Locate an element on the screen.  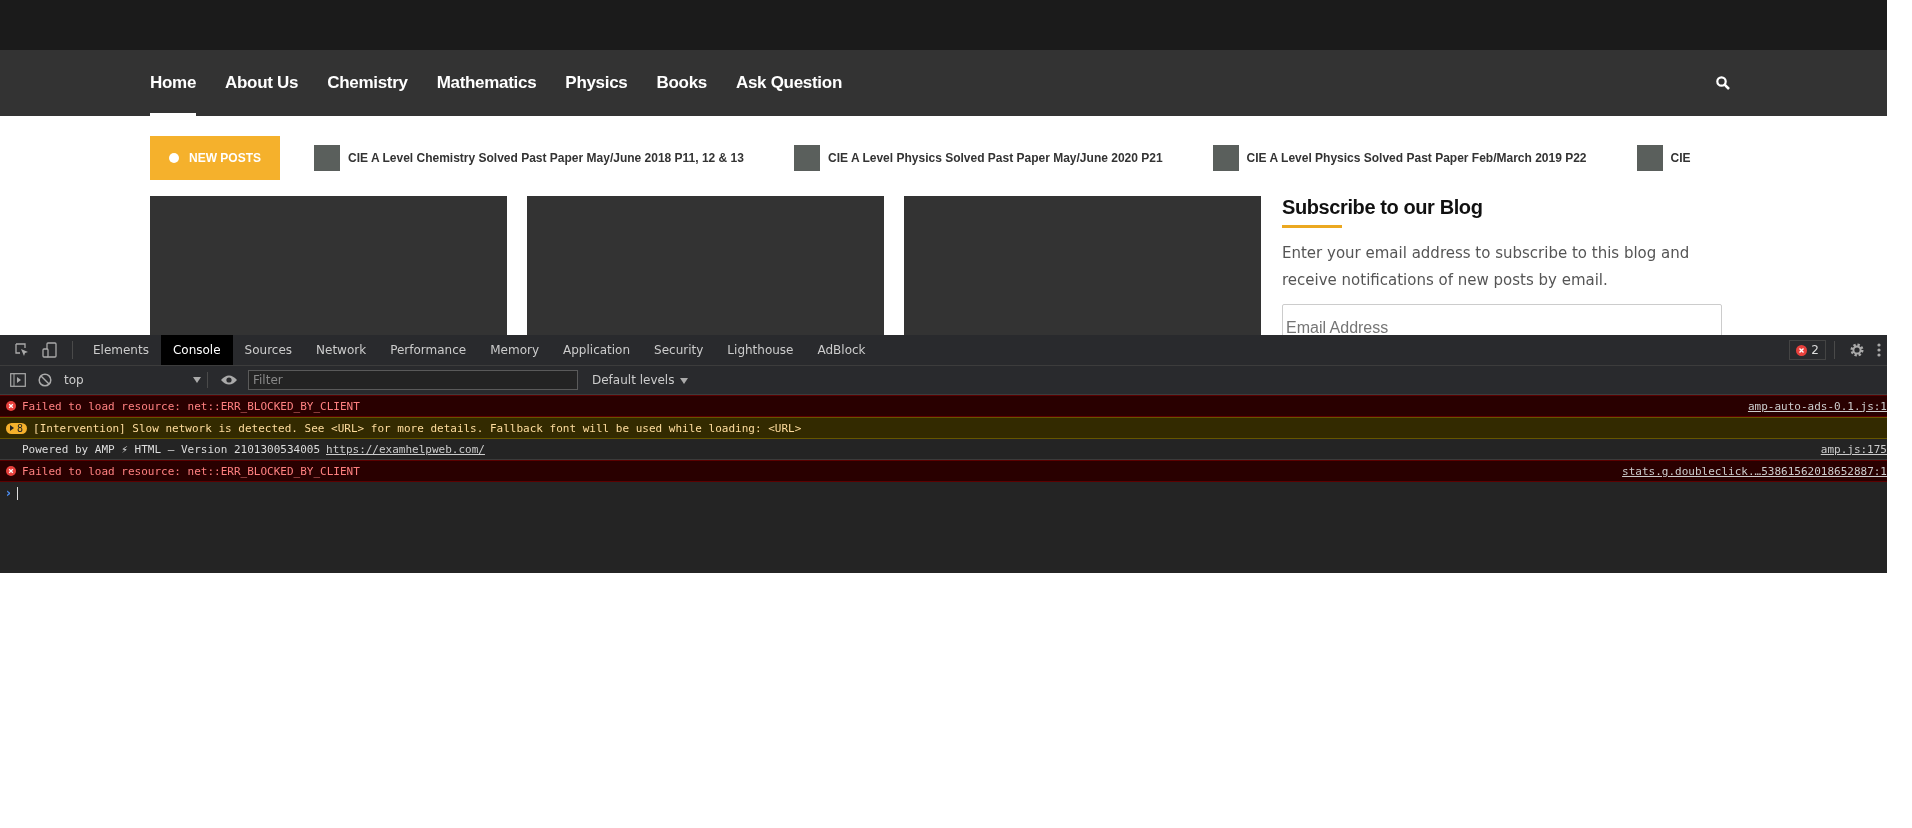
nav-link: Mathematics is located at coordinates (486, 83).